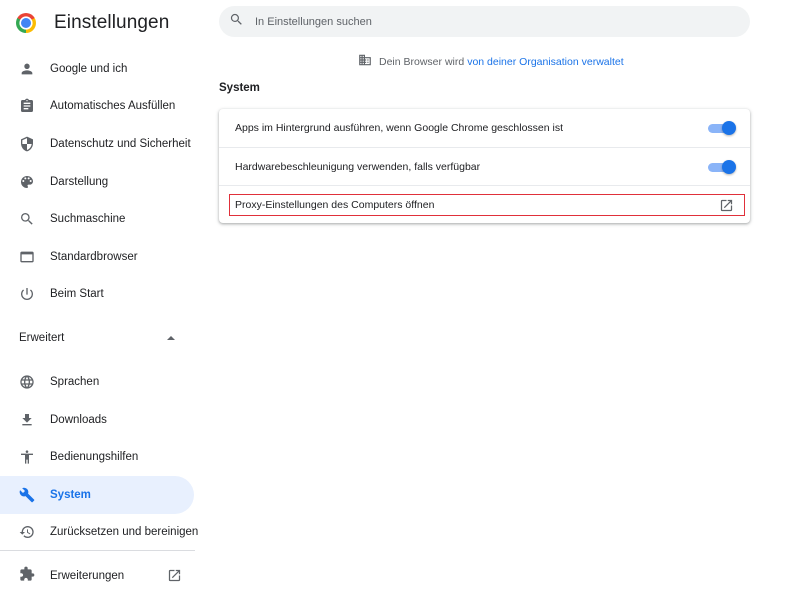 This screenshot has width=800, height=600. I want to click on sidebar-item-privacy: Datenschutz und Sicherheit, so click(100, 144).